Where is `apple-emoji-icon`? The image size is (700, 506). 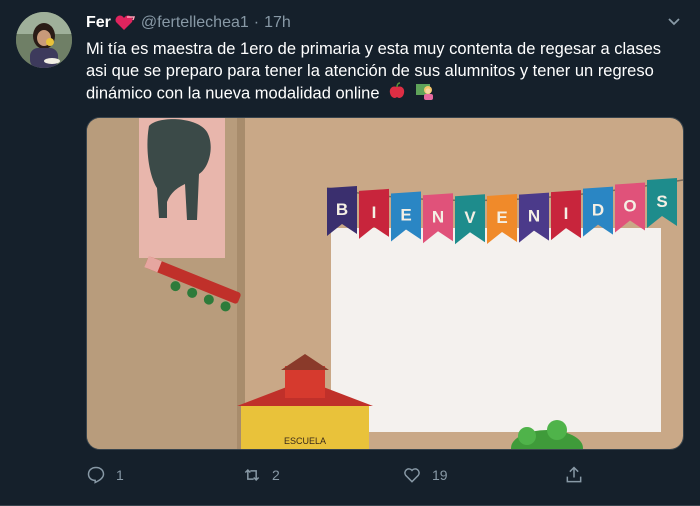 apple-emoji-icon is located at coordinates (397, 94).